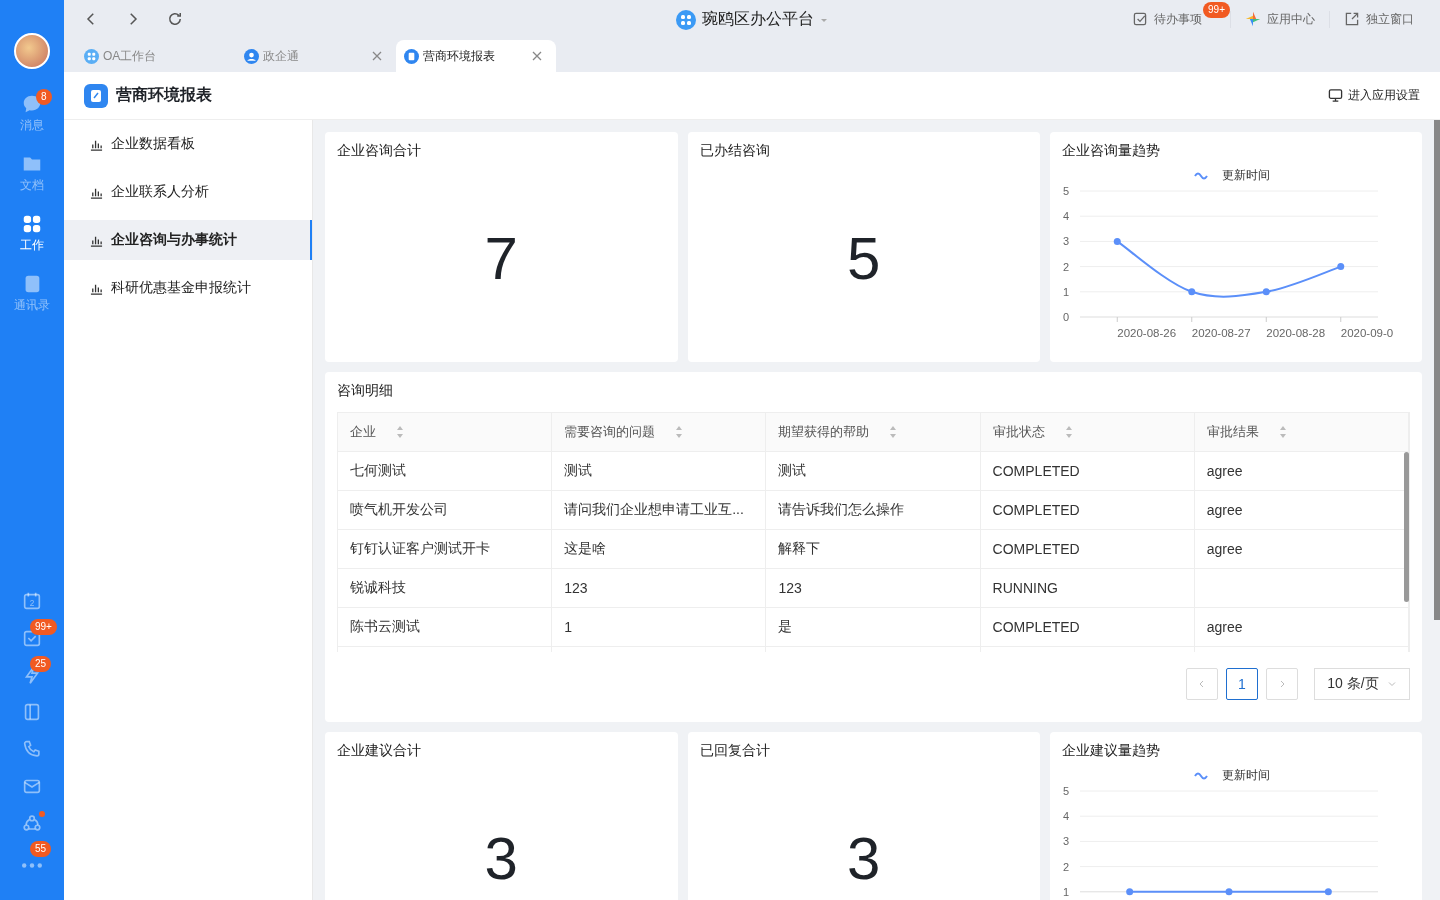 The width and height of the screenshot is (1440, 900). I want to click on column-header: 期望获得的帮助, so click(873, 432).